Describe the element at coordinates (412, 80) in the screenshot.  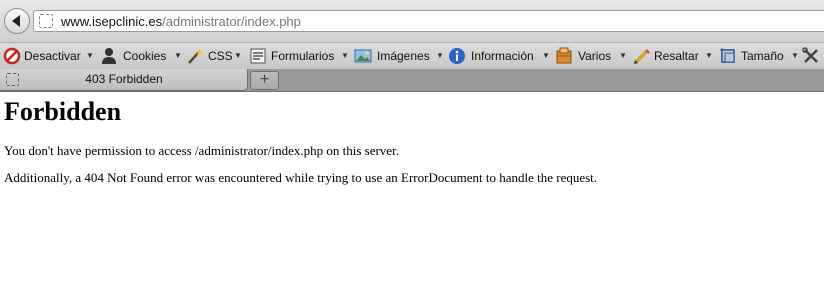
I see `tab-bar: 403 Forbidden +` at that location.